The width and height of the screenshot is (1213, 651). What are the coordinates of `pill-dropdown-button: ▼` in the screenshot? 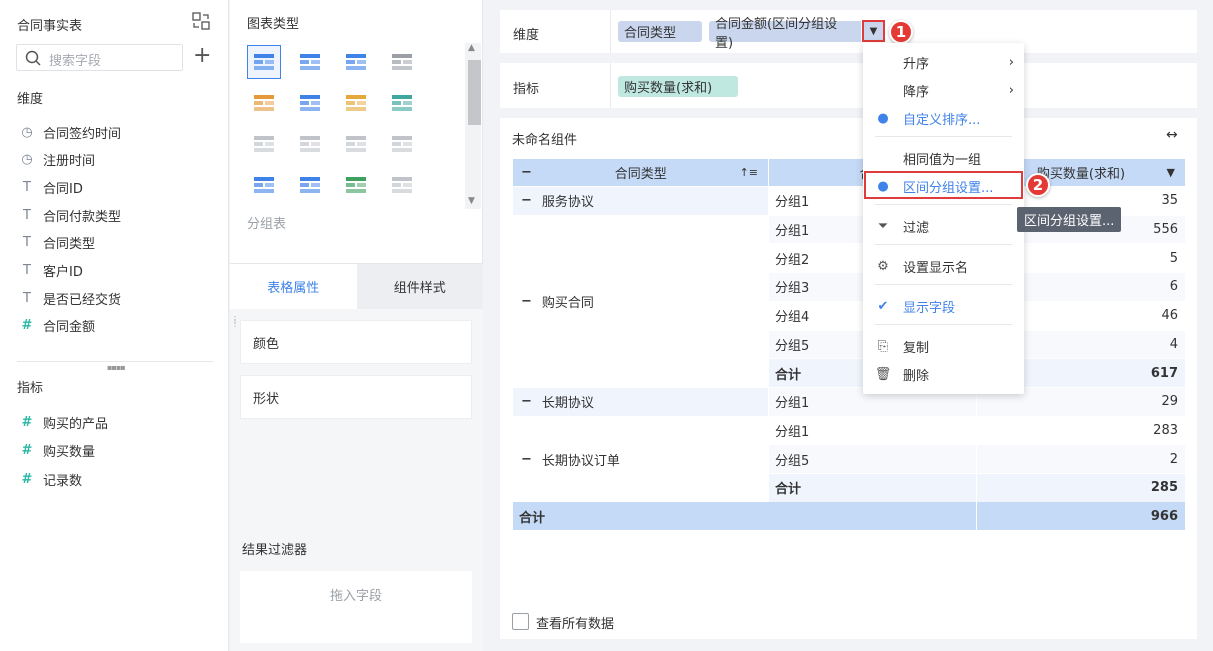 It's located at (873, 31).